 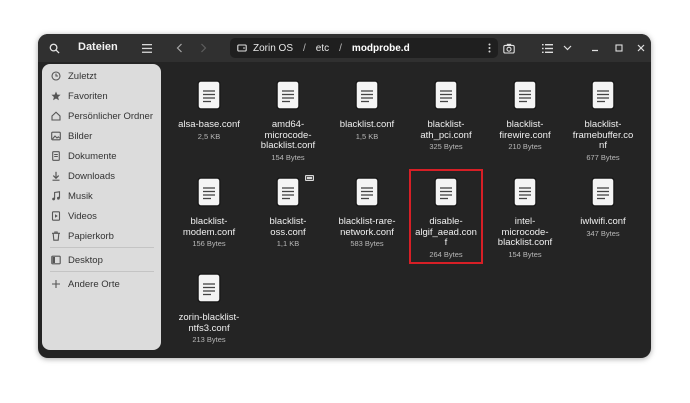 What do you see at coordinates (94, 284) in the screenshot?
I see `sidebar-item-label: Andere Orte` at bounding box center [94, 284].